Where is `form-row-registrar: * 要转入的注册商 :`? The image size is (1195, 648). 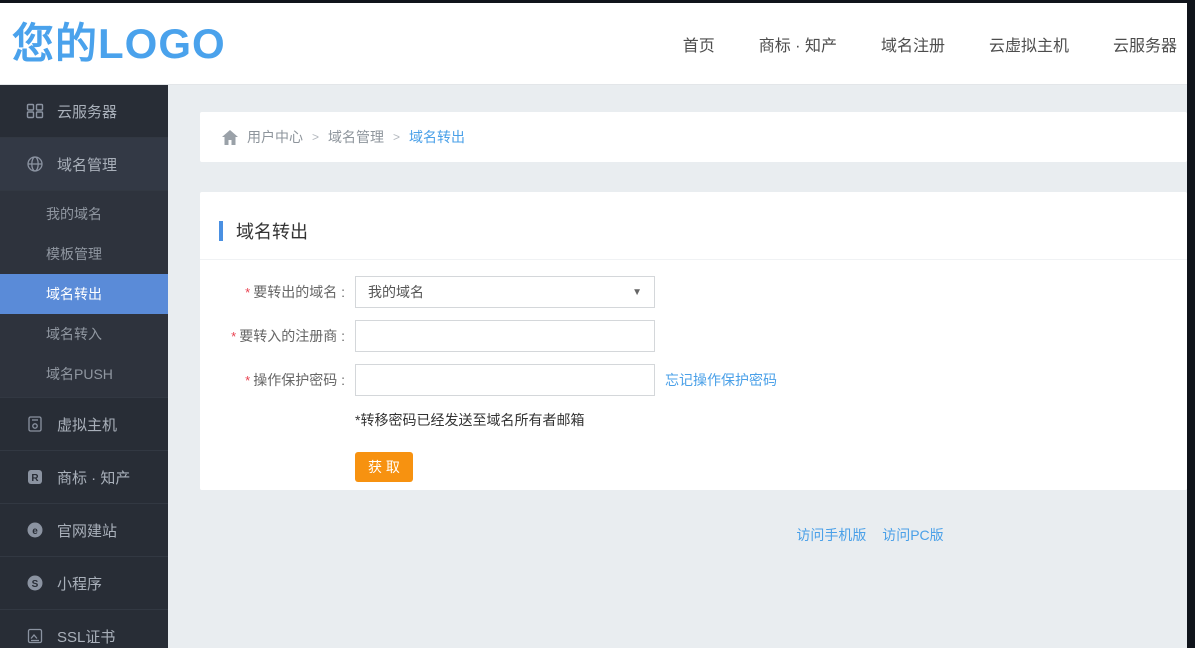
form-row-registrar: * 要转入的注册商 : is located at coordinates (693, 336).